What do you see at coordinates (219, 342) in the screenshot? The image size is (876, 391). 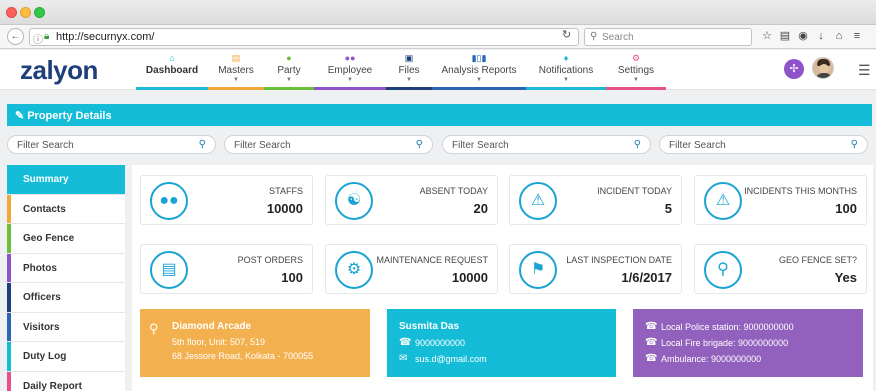 I see `address-line-1: 5th floor, Unit: 507, 519` at bounding box center [219, 342].